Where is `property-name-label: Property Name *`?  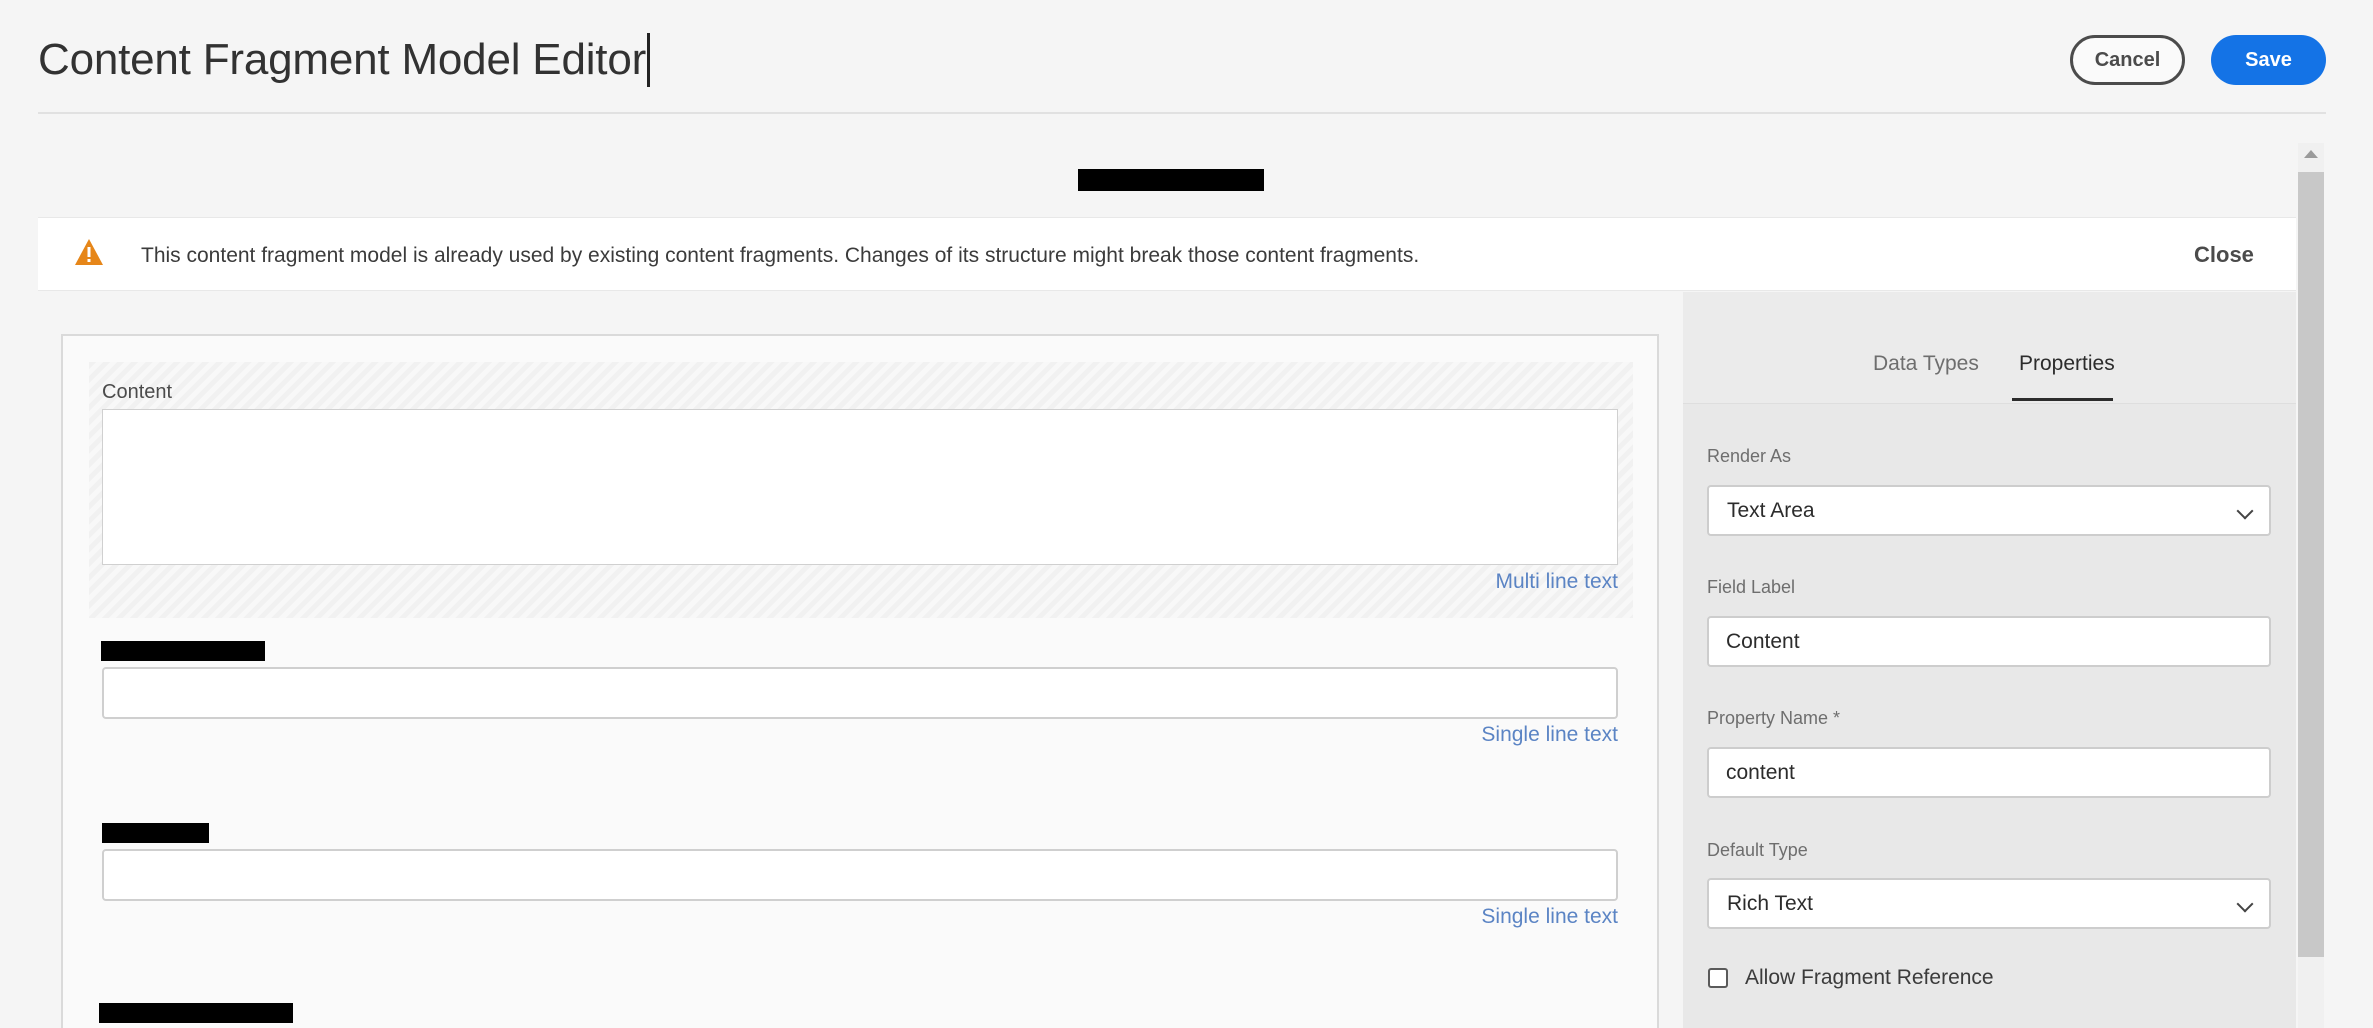 property-name-label: Property Name * is located at coordinates (1774, 718).